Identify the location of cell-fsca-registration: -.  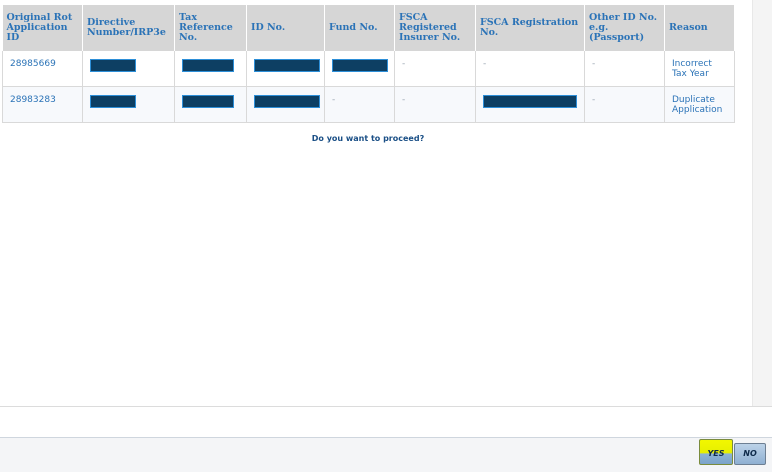
(530, 69).